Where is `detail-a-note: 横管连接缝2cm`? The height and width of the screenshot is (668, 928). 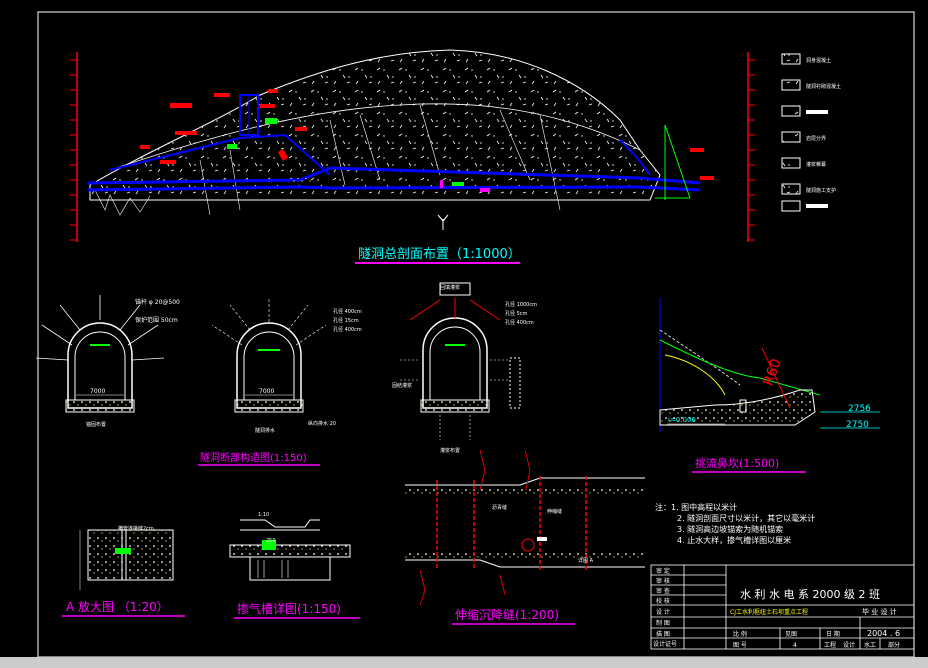 detail-a-note: 横管连接缝2cm is located at coordinates (136, 528).